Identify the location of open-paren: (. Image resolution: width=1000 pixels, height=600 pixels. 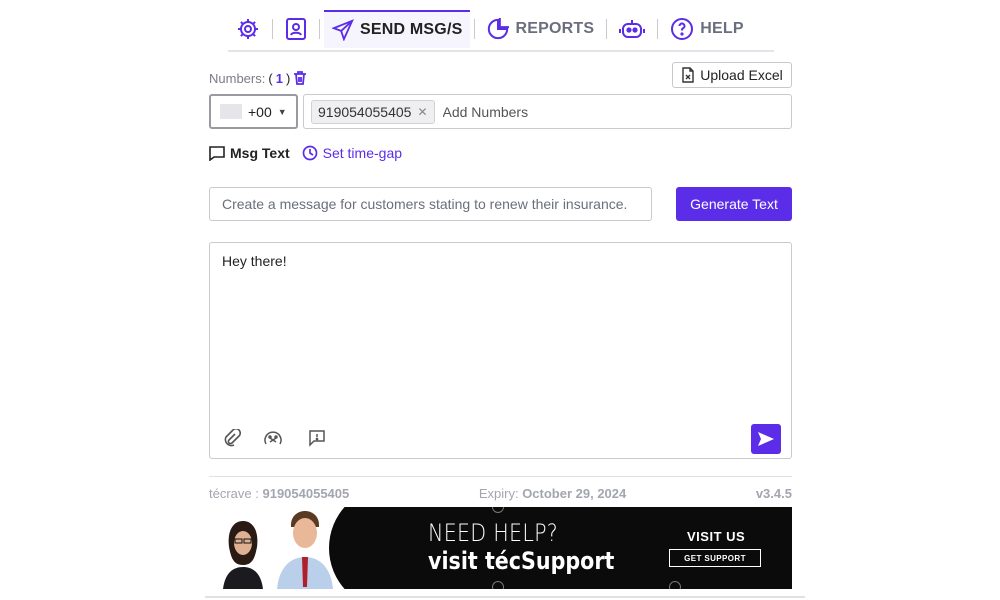
(270, 78).